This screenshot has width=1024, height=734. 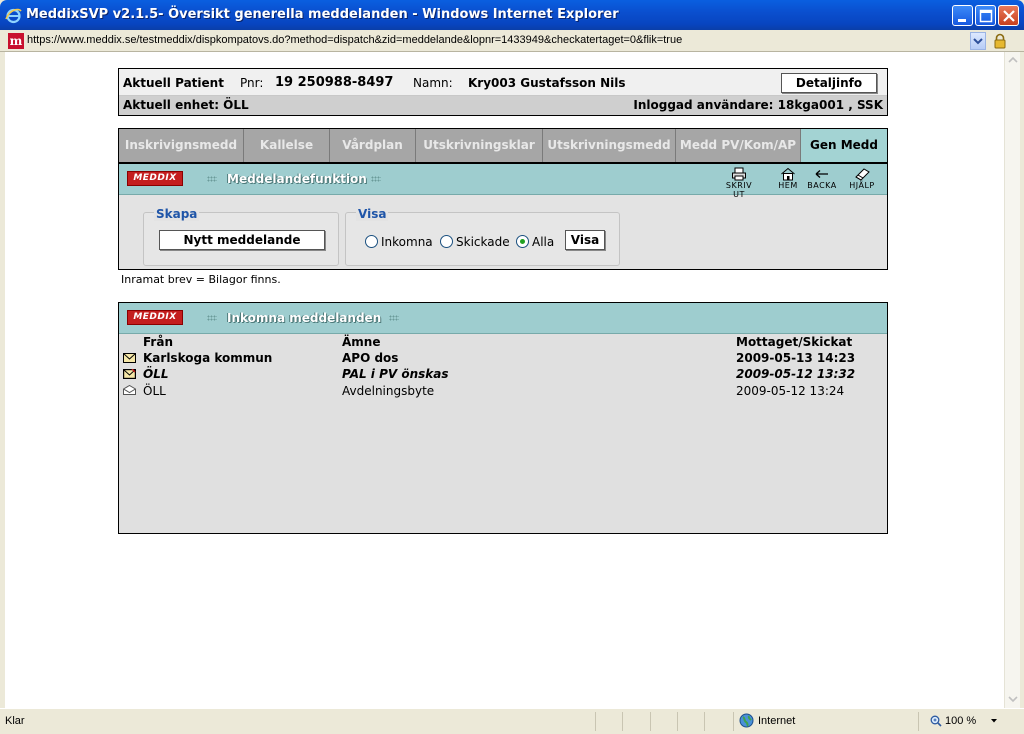 What do you see at coordinates (334, 82) in the screenshot?
I see `pnr-value: 19 250988-8497` at bounding box center [334, 82].